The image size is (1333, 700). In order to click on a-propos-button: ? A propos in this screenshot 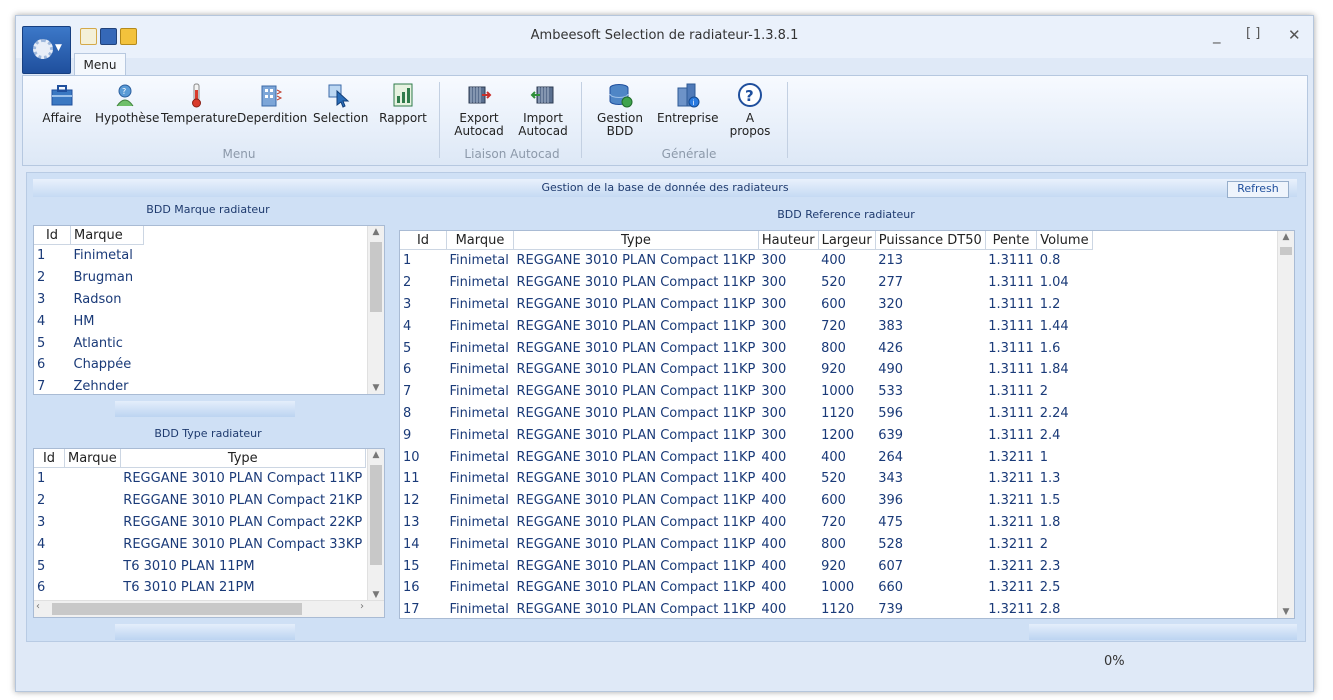, I will do `click(750, 110)`.